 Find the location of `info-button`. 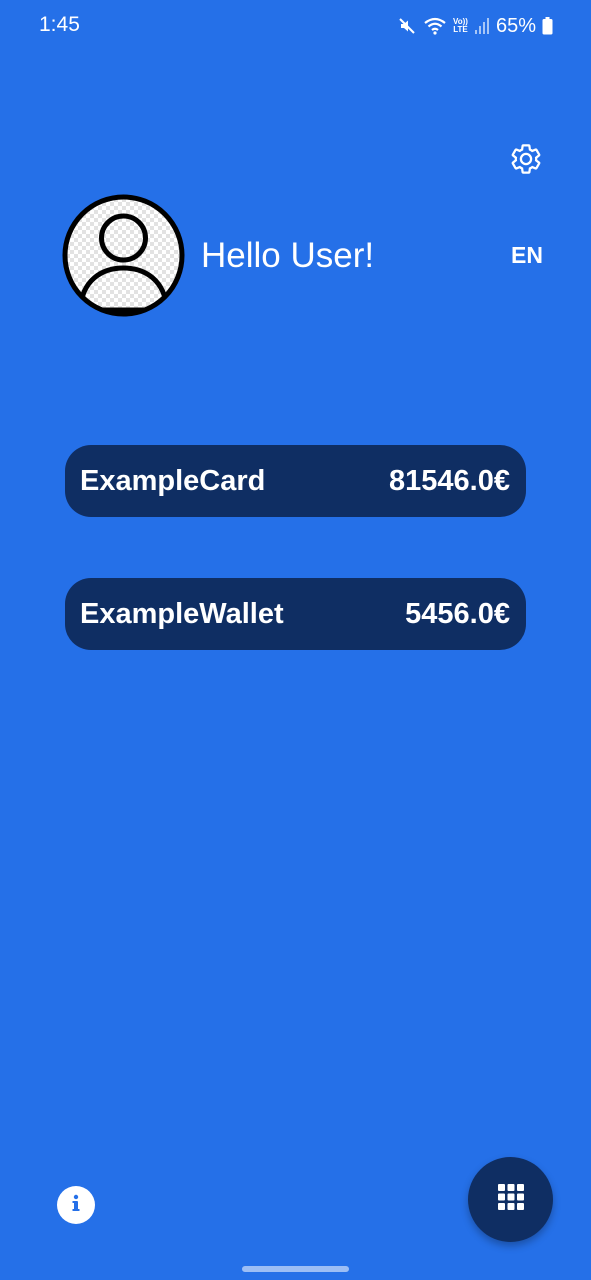

info-button is located at coordinates (76, 1205).